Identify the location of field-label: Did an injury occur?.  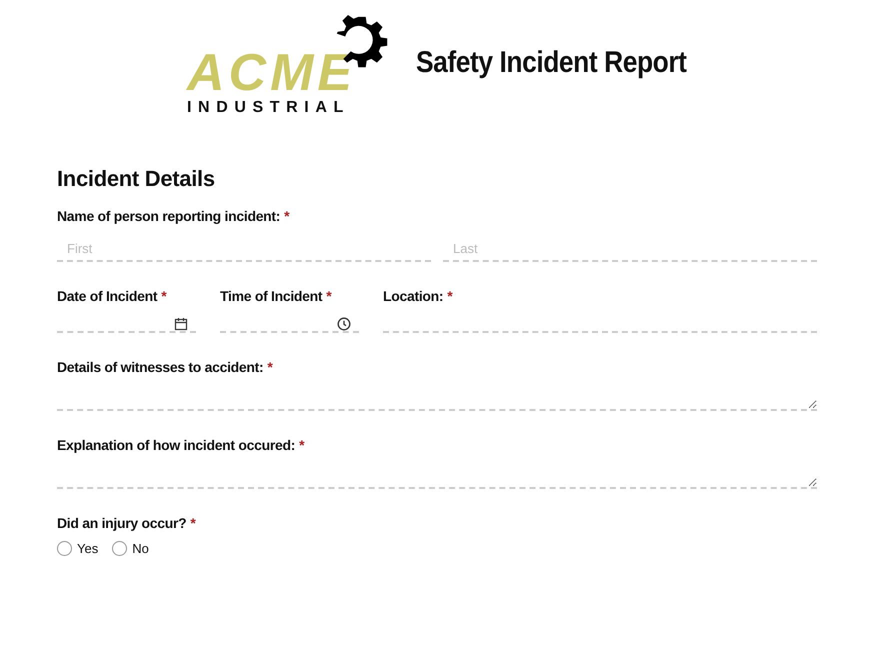
(121, 523).